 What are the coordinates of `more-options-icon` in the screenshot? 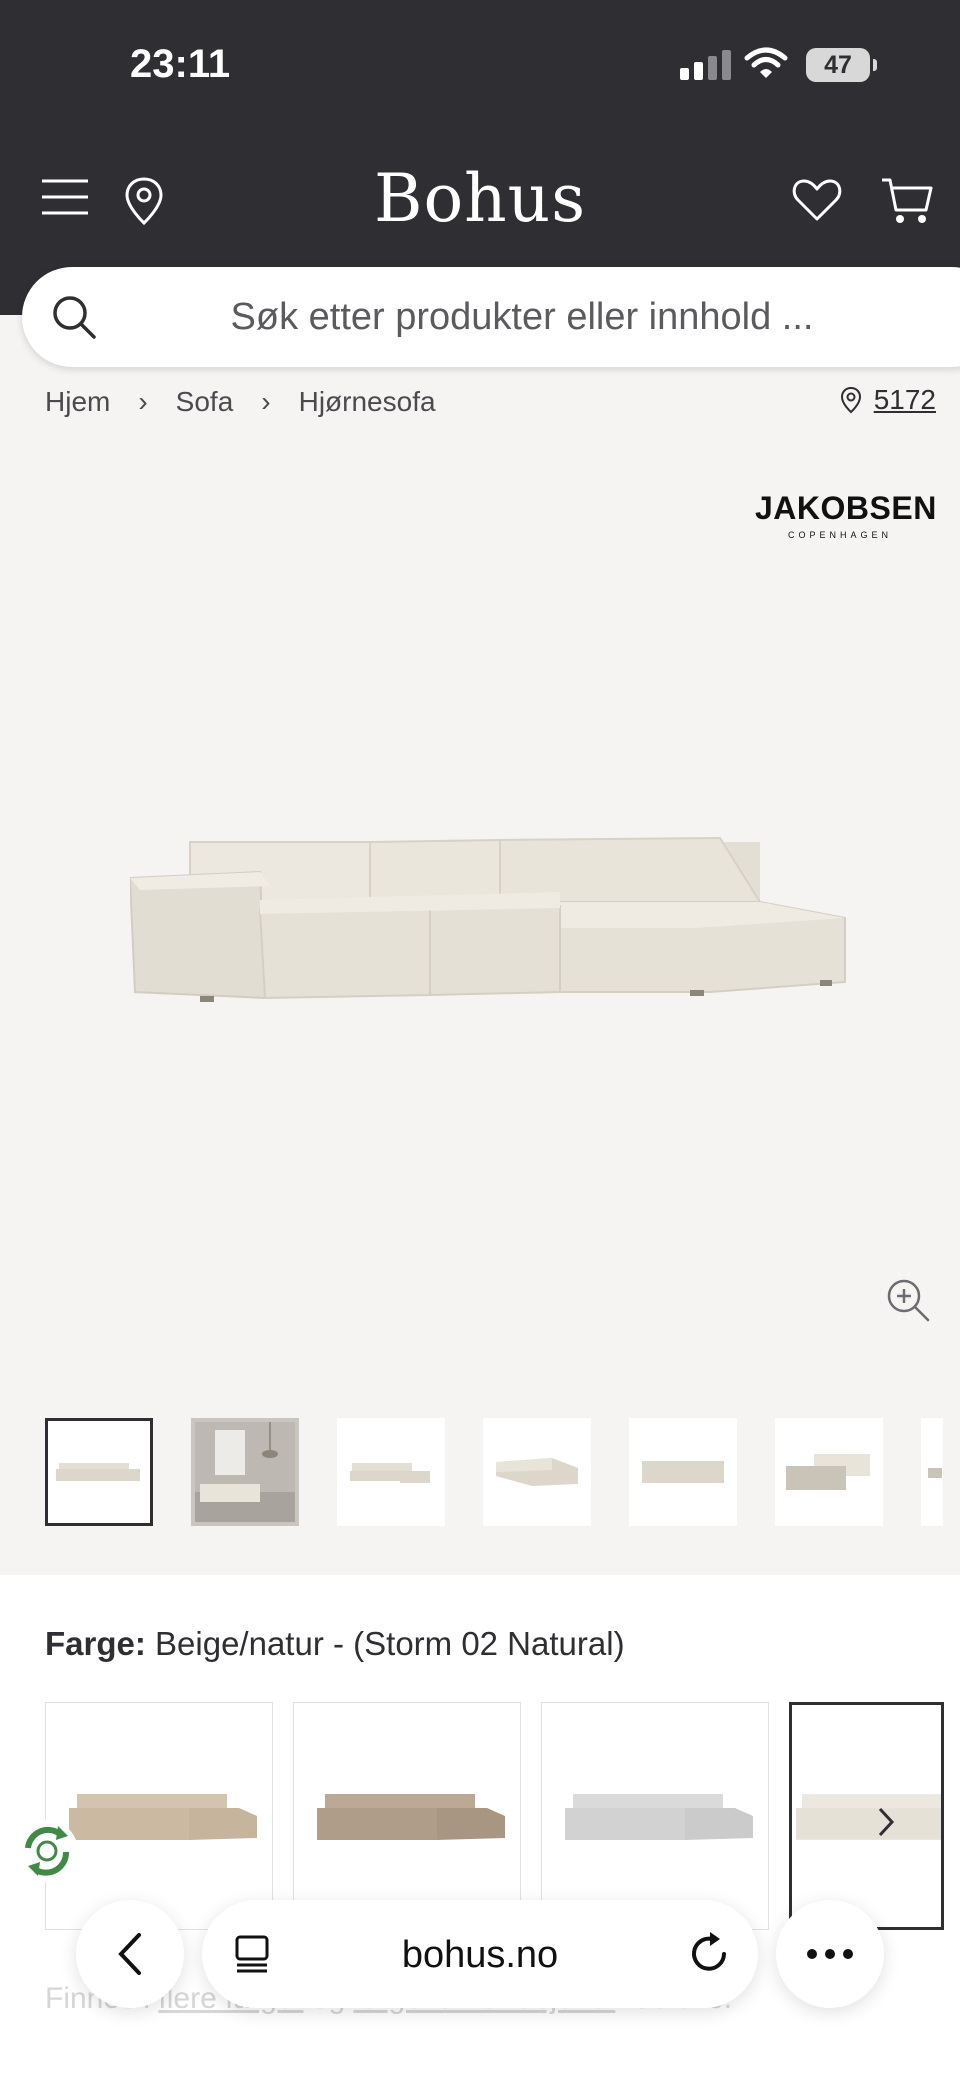 It's located at (830, 1954).